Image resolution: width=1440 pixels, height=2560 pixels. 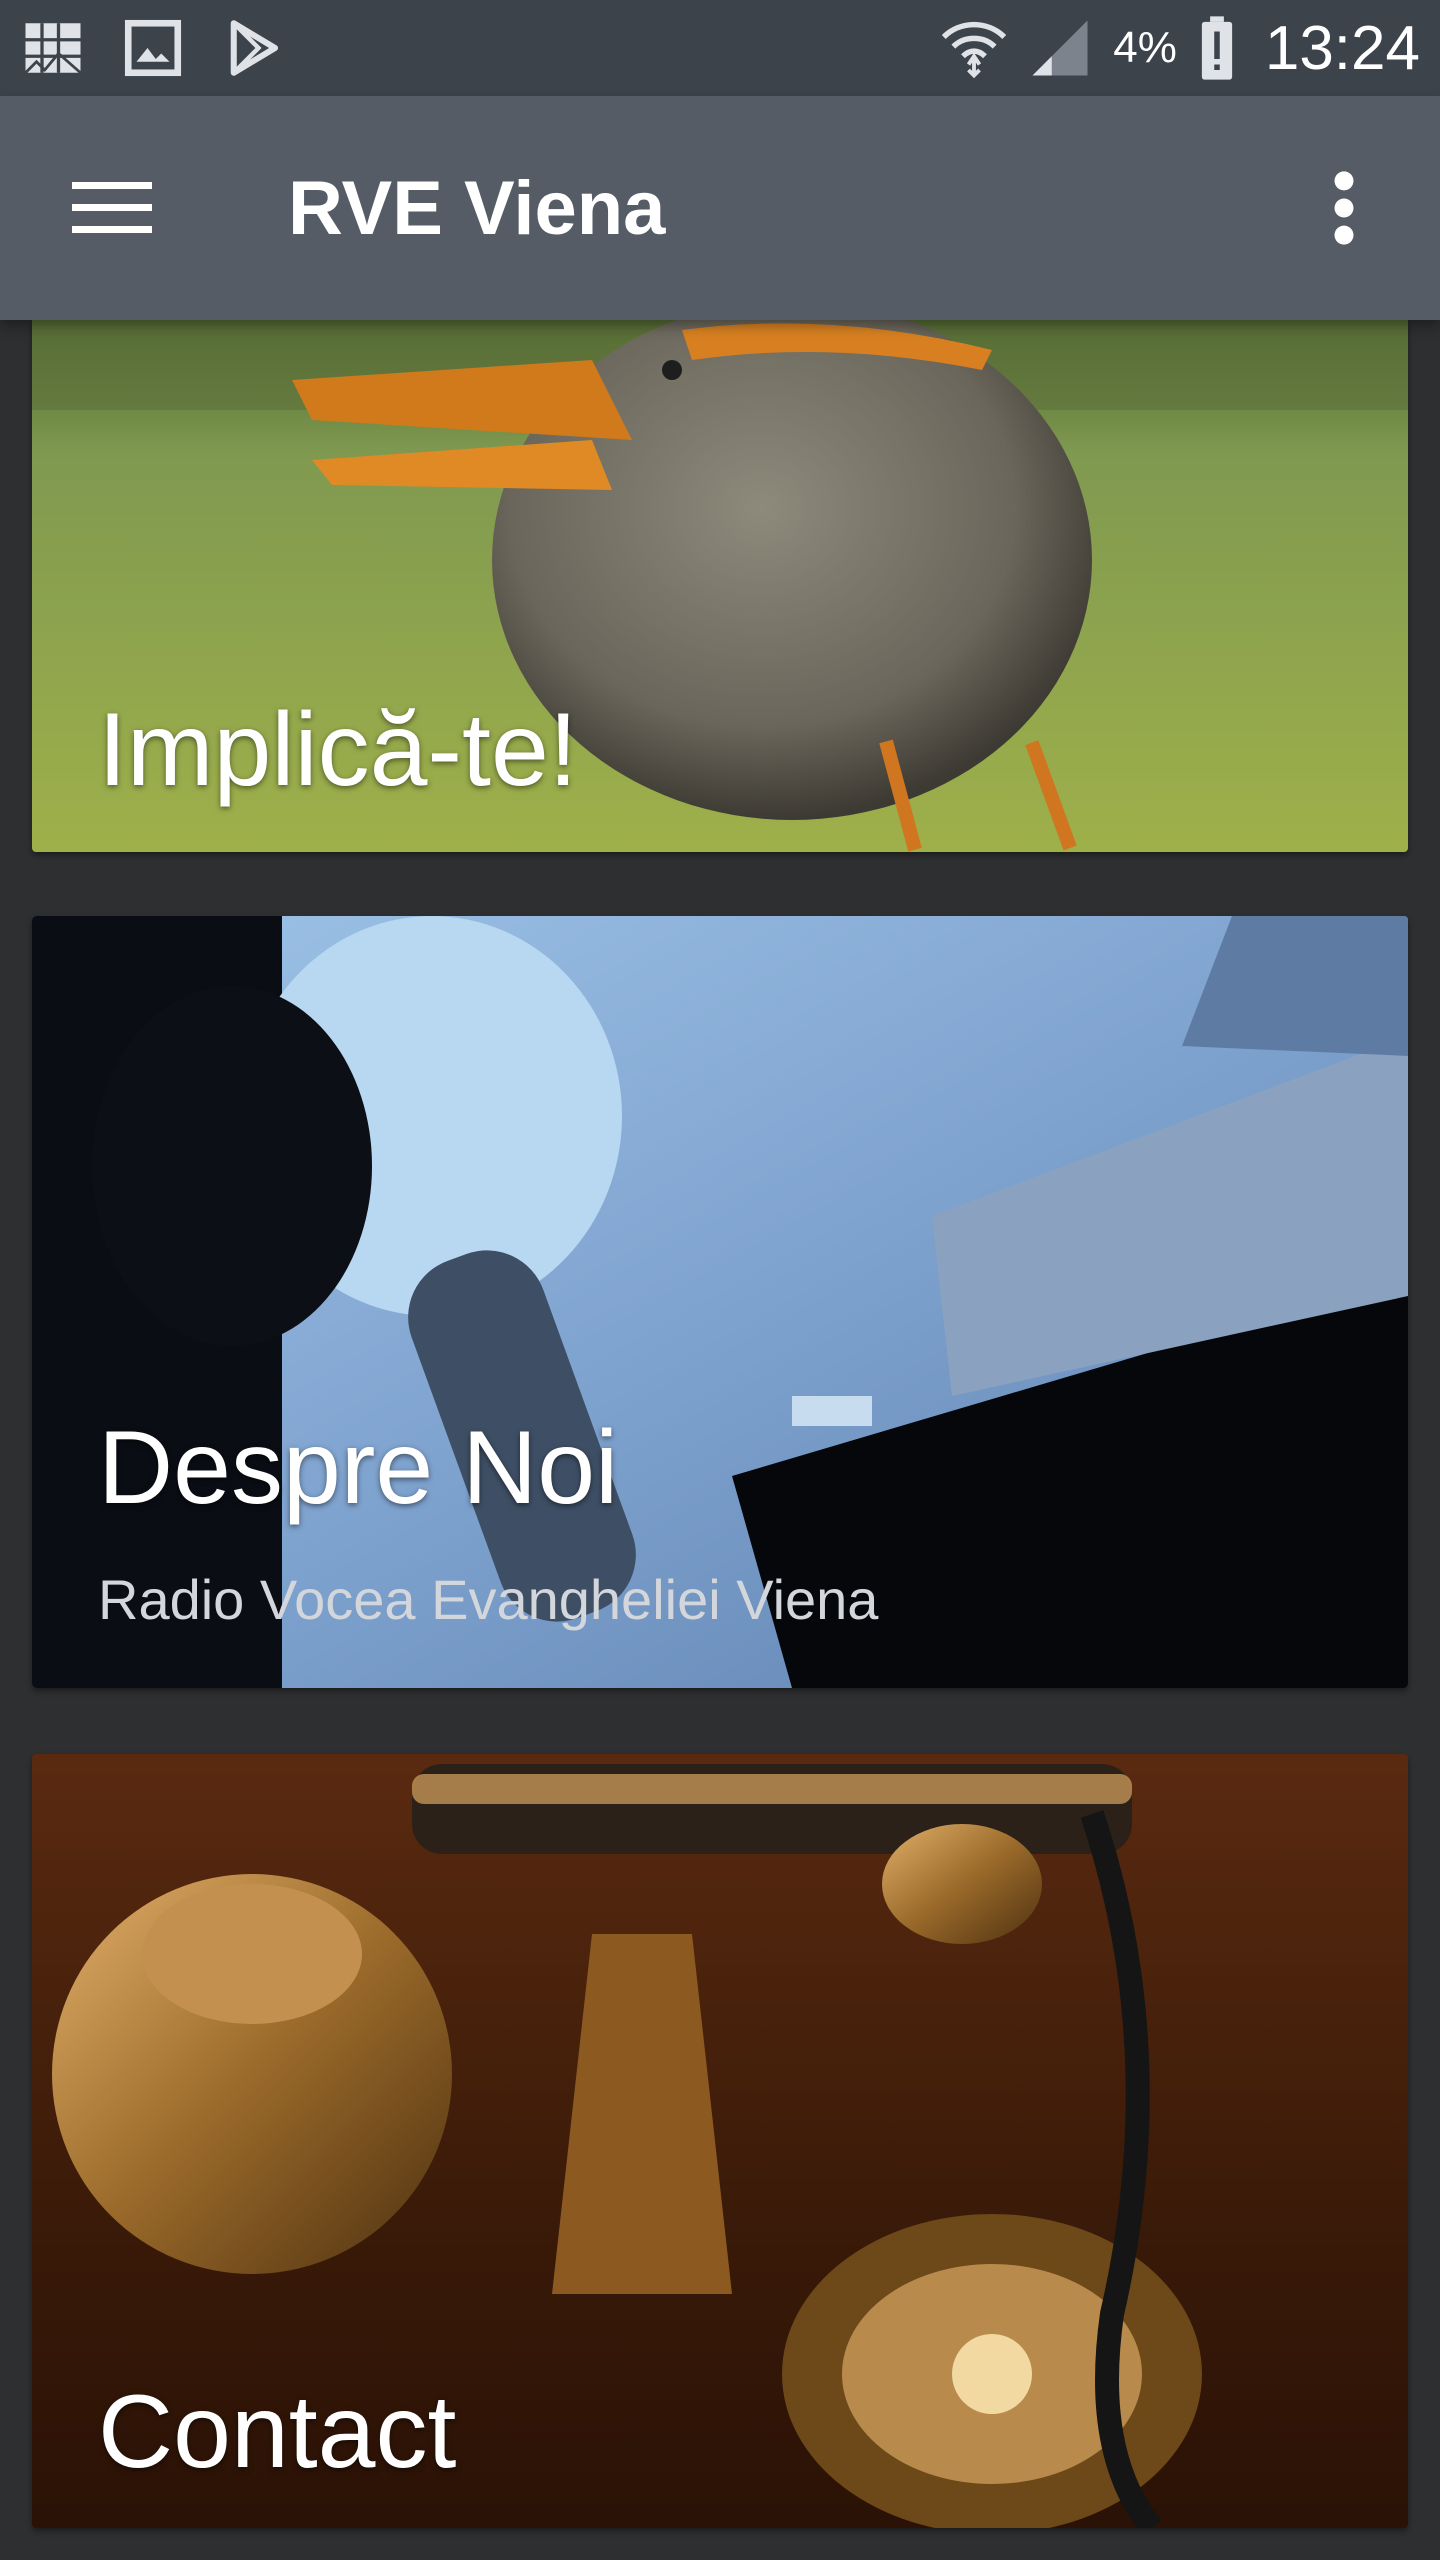 I want to click on gallery-mosaic-icon, so click(x=53, y=48).